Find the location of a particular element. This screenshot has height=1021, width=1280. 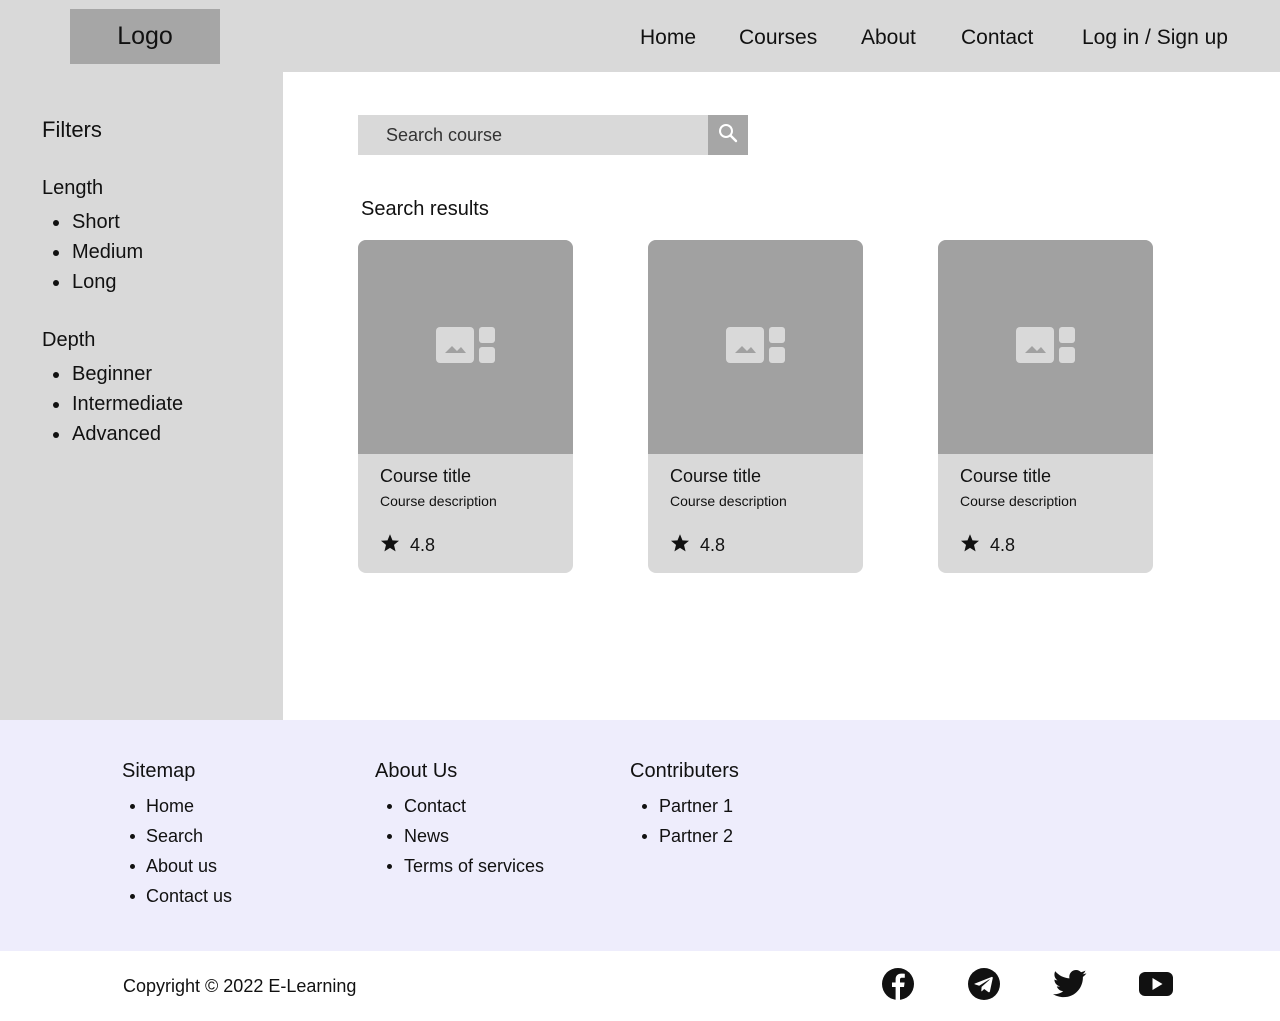

footer-link-partner-2: Partner 2 is located at coordinates (684, 836).